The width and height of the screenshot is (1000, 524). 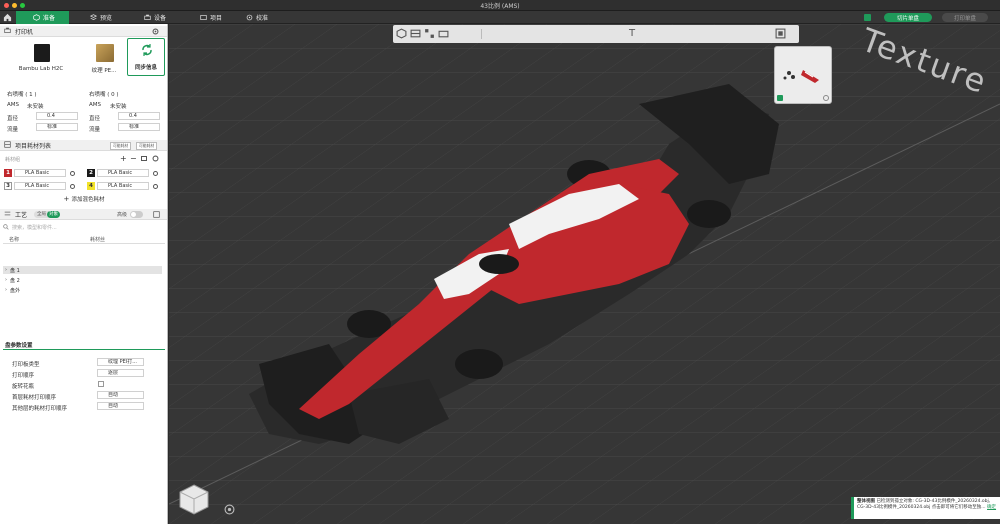 What do you see at coordinates (7, 31) in the screenshot?
I see `printer-icon` at bounding box center [7, 31].